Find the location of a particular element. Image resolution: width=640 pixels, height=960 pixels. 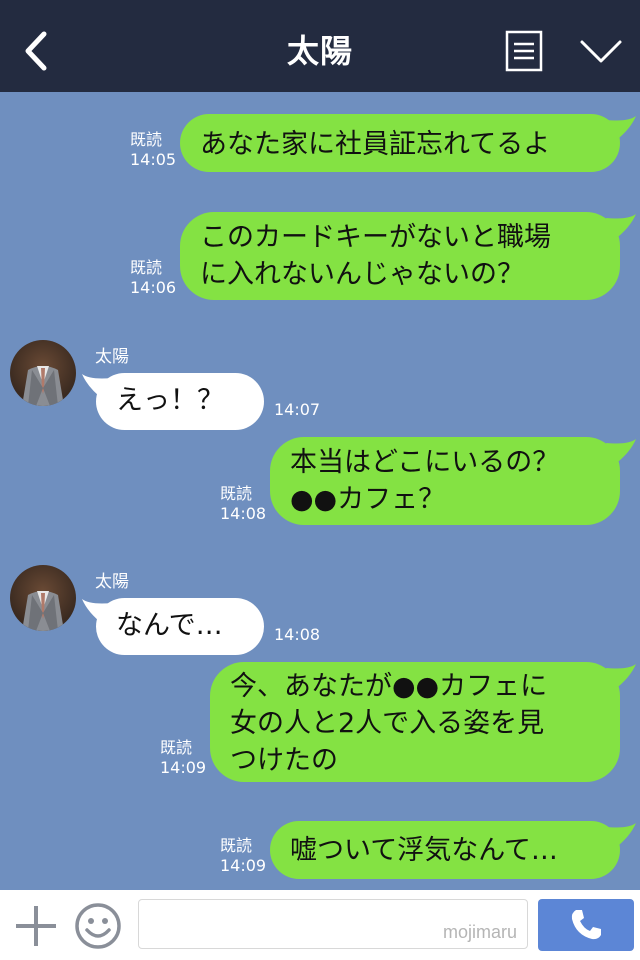

outgoing-message-bubble: 今、あなたが●●カフェに 女の人と2人で入る姿を見 つけたの is located at coordinates (415, 722).